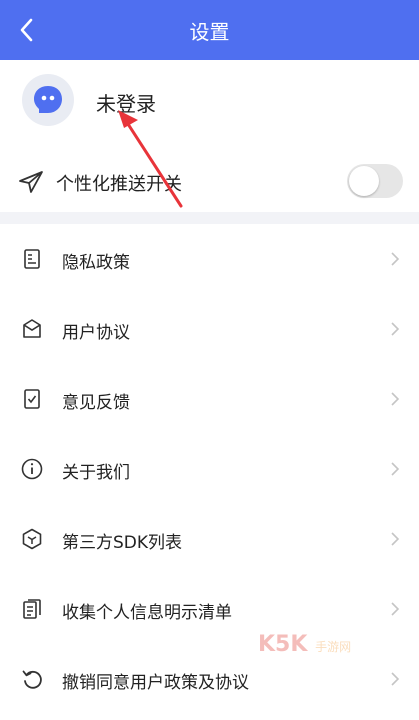 This screenshot has width=419, height=720. What do you see at coordinates (119, 184) in the screenshot?
I see `push-setting-label: 个性化推送开关` at bounding box center [119, 184].